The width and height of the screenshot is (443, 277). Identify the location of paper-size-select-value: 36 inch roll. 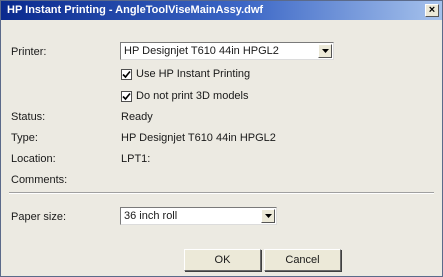
(151, 216).